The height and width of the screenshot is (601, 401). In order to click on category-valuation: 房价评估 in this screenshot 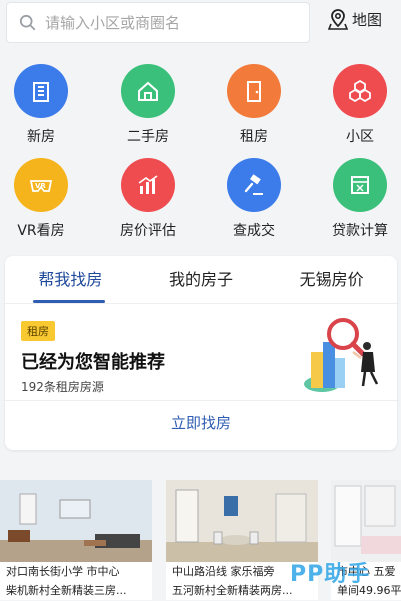, I will do `click(148, 199)`.